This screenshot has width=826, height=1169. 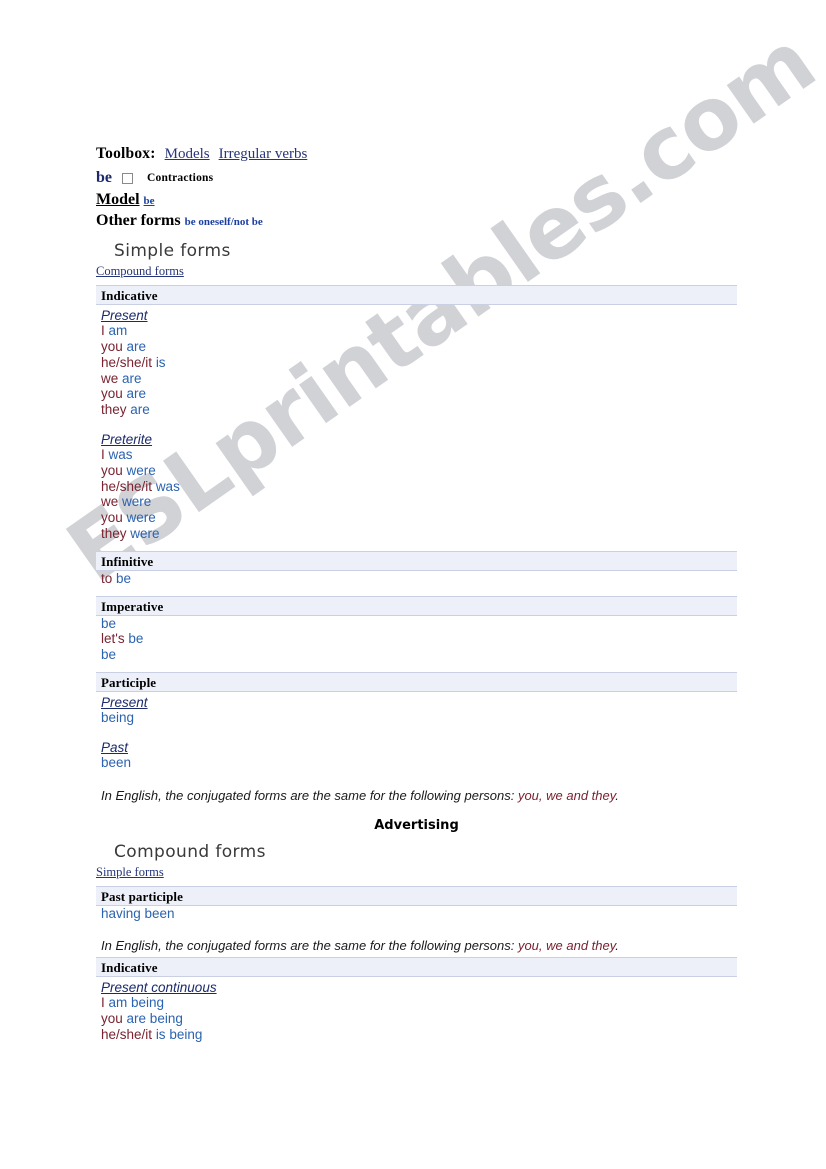 What do you see at coordinates (127, 362) in the screenshot?
I see `pronoun: he/she/it` at bounding box center [127, 362].